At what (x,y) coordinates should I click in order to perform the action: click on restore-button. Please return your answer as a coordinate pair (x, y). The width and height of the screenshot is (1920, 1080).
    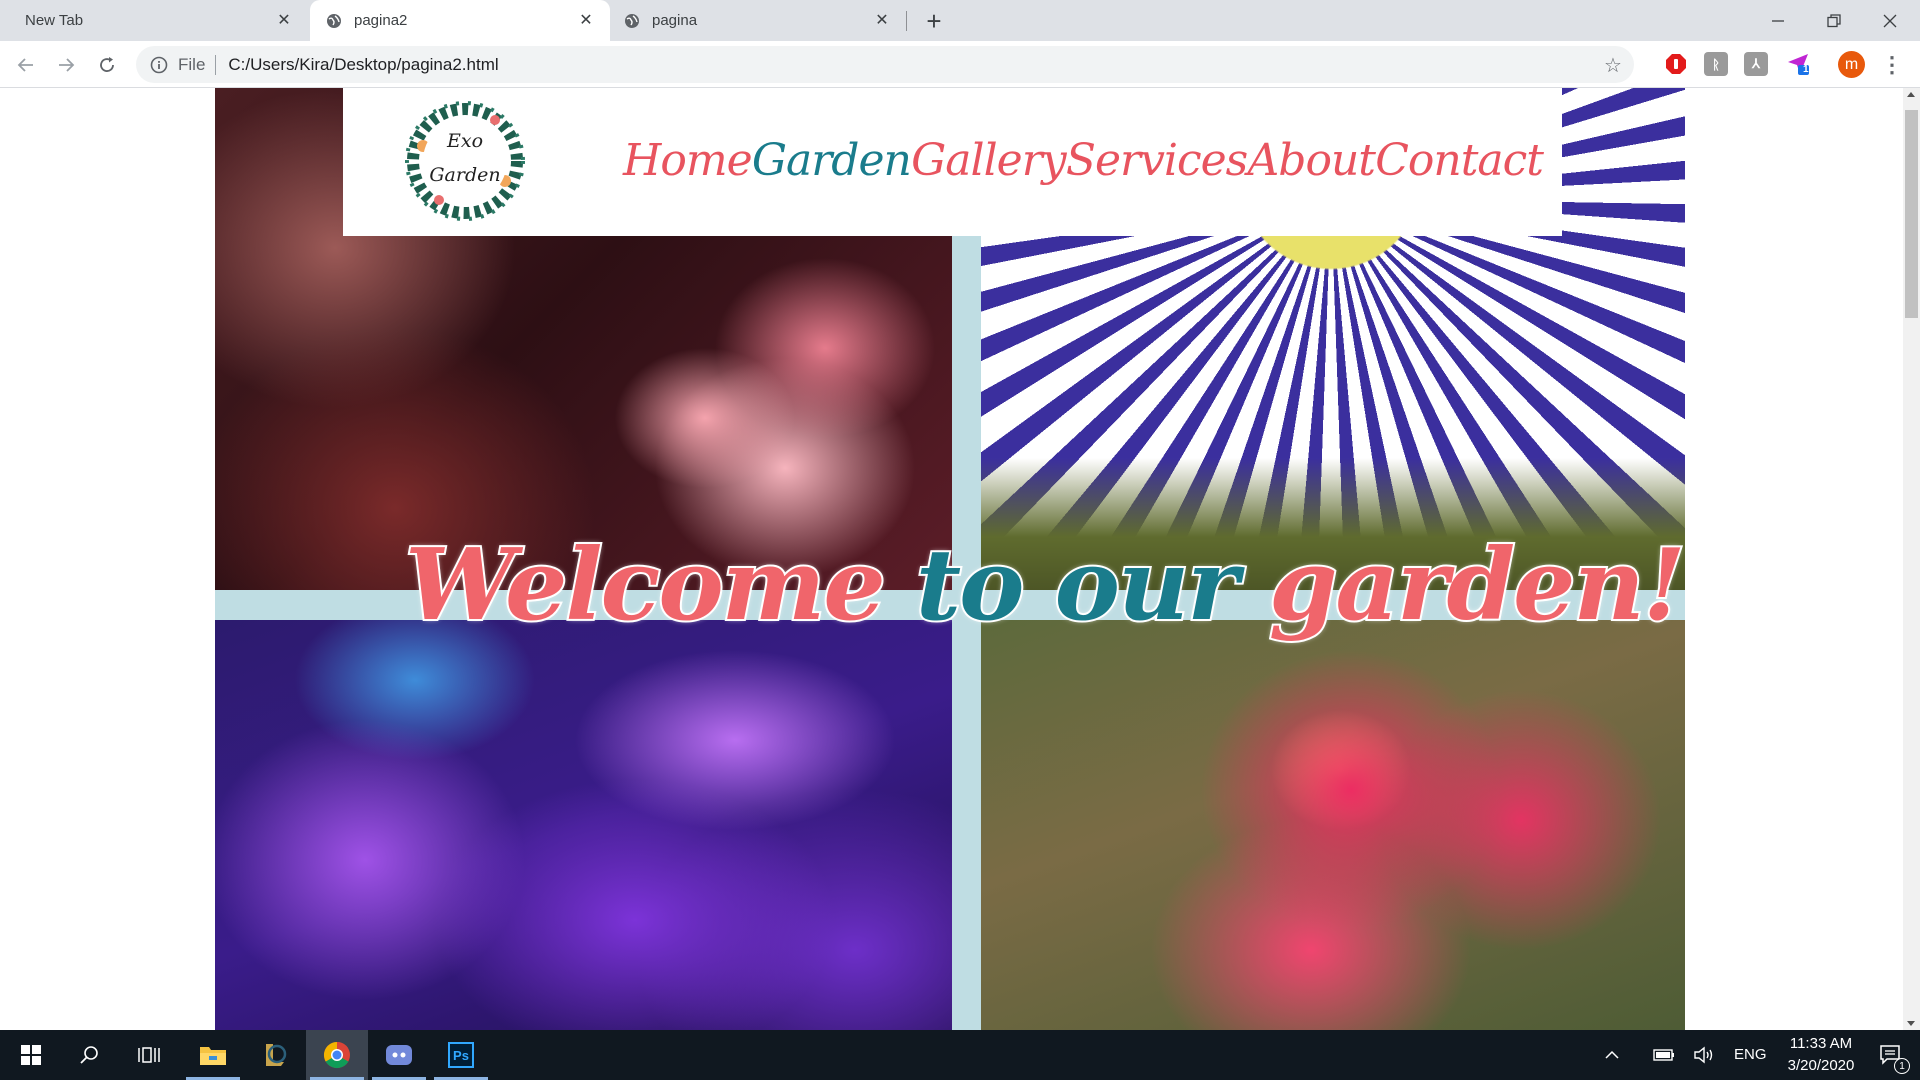
    Looking at the image, I should click on (1834, 20).